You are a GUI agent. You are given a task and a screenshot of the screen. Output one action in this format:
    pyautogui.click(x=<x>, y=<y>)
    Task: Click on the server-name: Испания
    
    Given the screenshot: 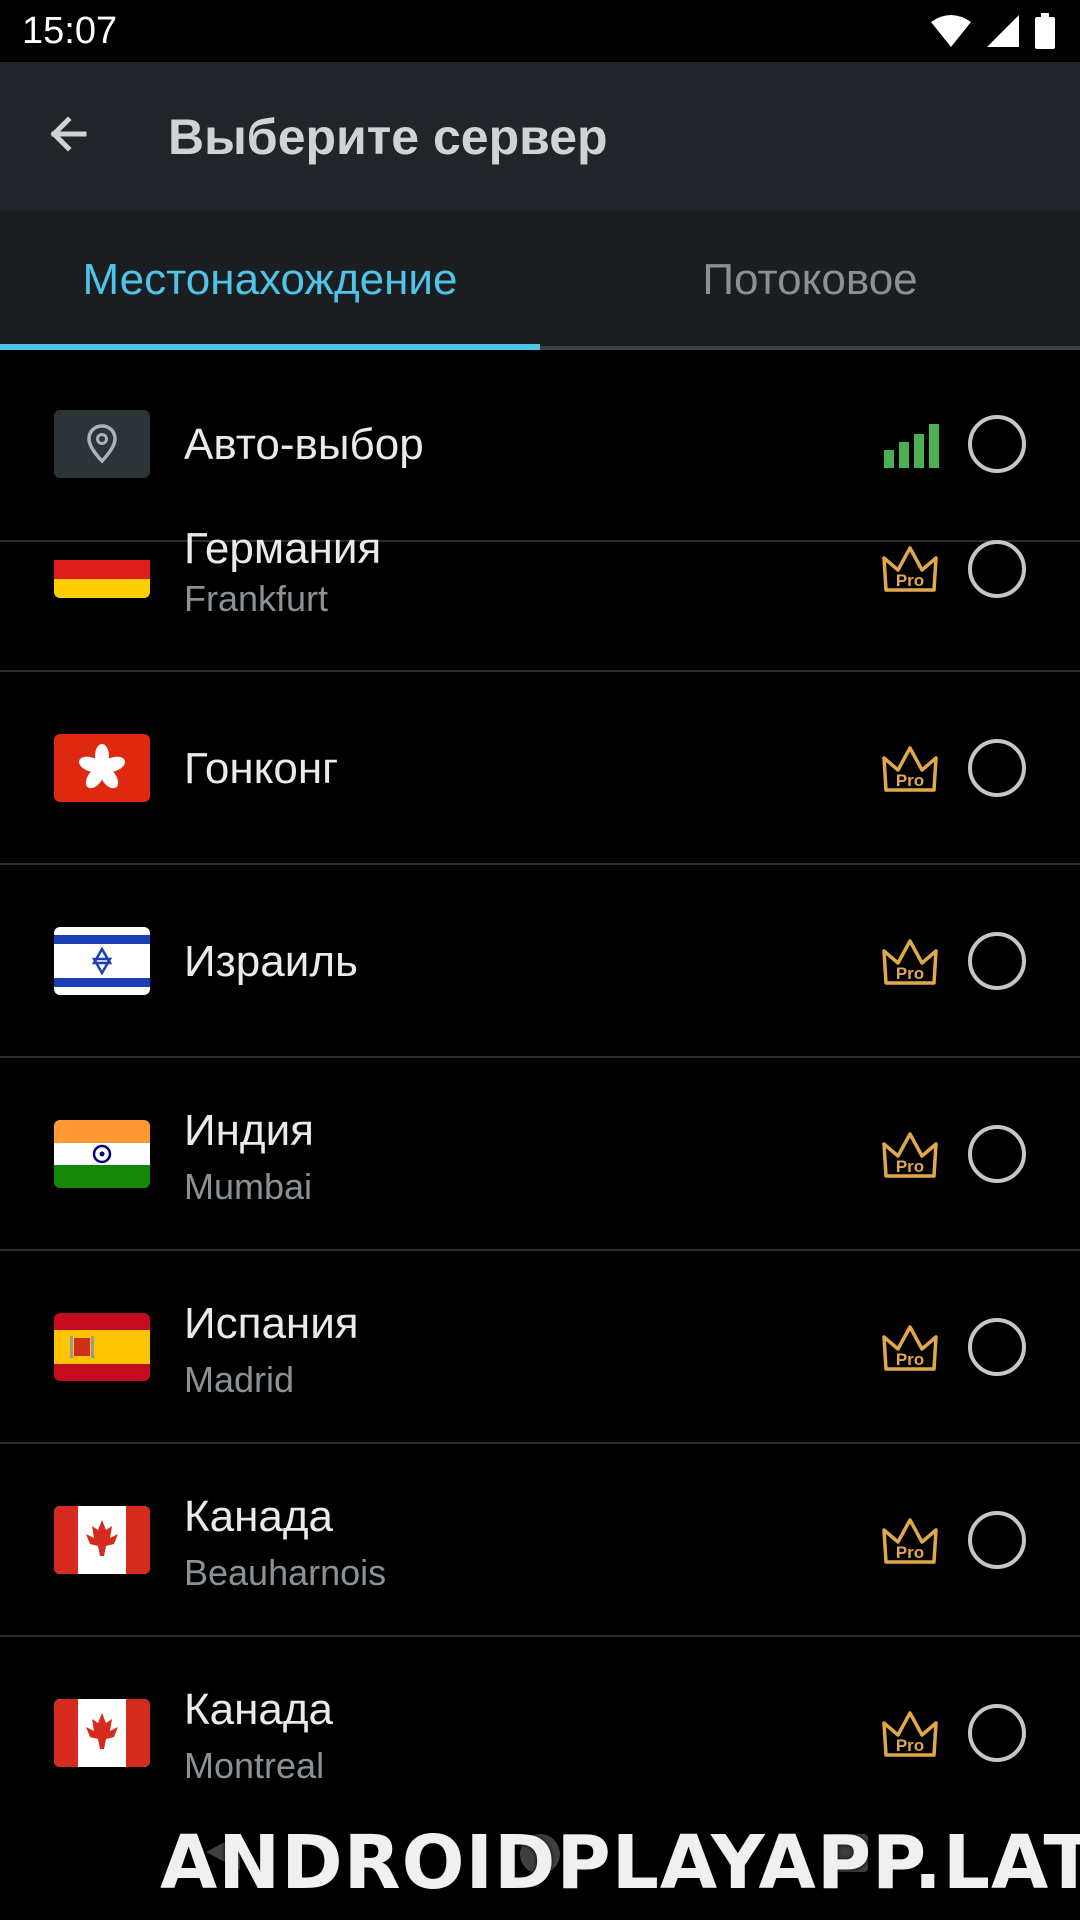 What is the action you would take?
    pyautogui.click(x=271, y=1323)
    